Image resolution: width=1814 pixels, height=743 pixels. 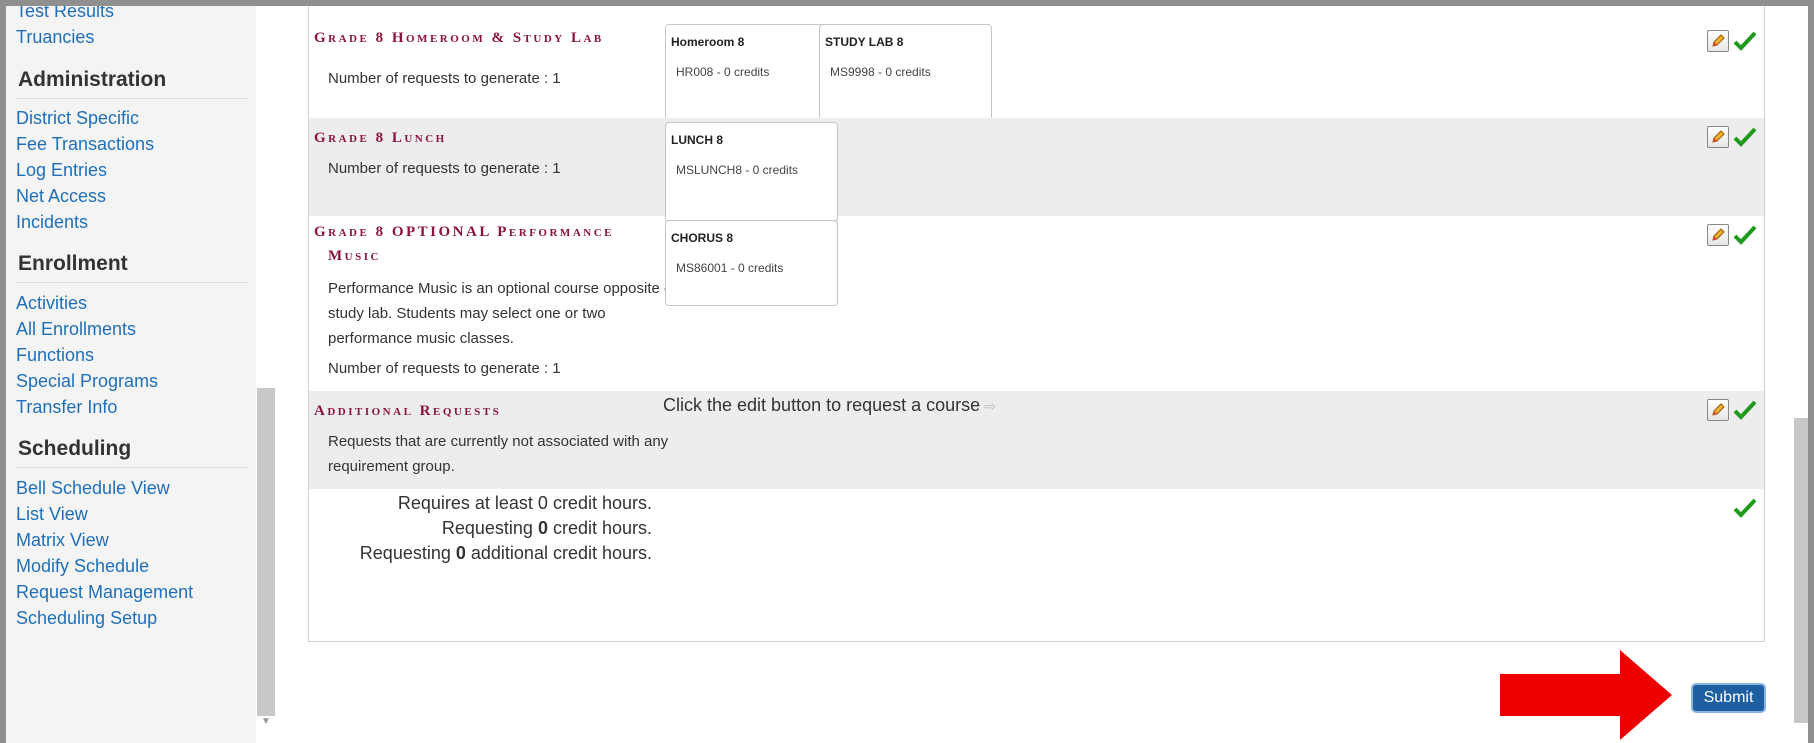 I want to click on course-card: CHORUS 8 MS86001 - 0 credits, so click(x=751, y=263).